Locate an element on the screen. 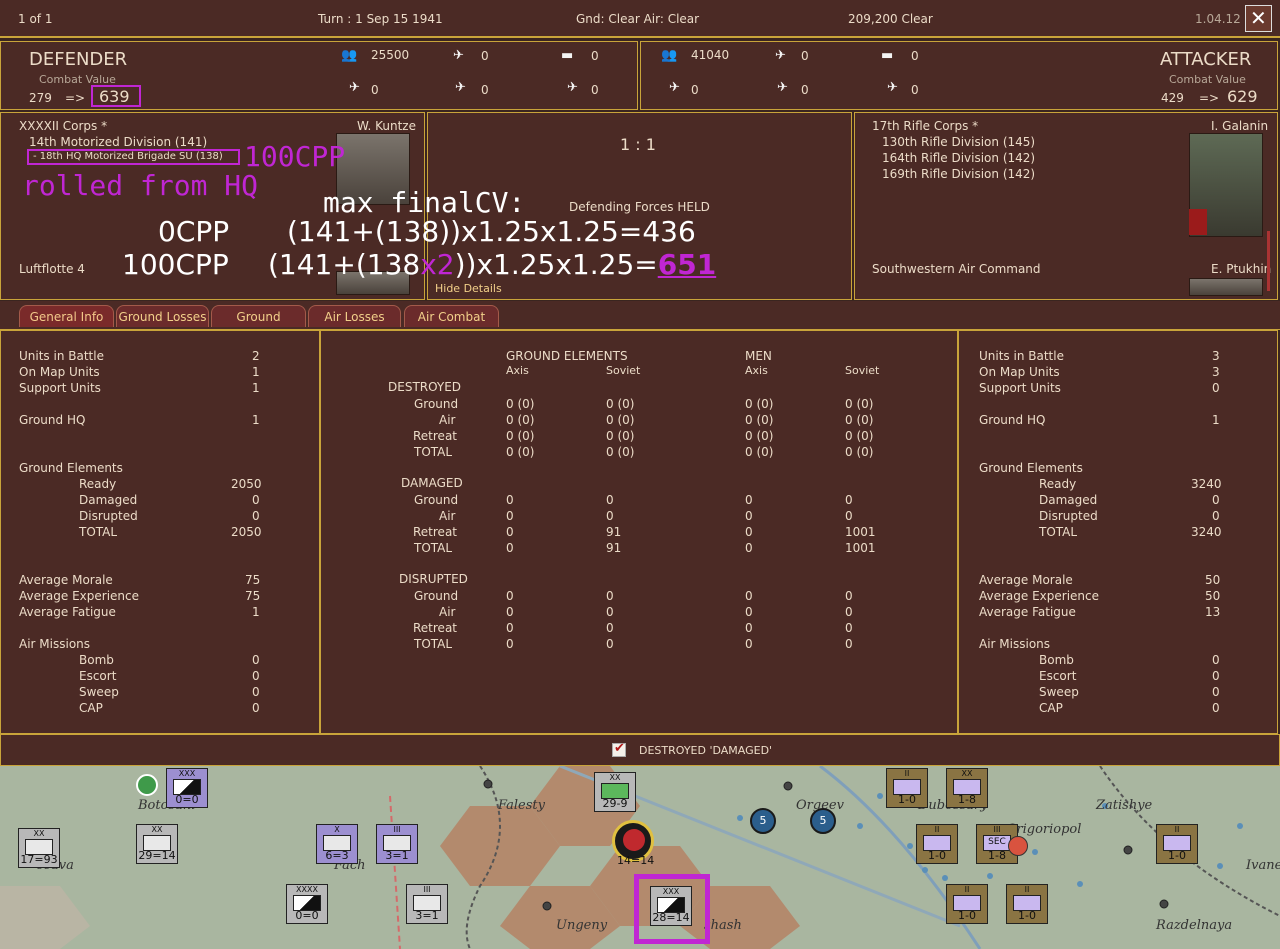 This screenshot has height=949, width=1280. defender-air-command: Luftflotte 4 is located at coordinates (52, 269).